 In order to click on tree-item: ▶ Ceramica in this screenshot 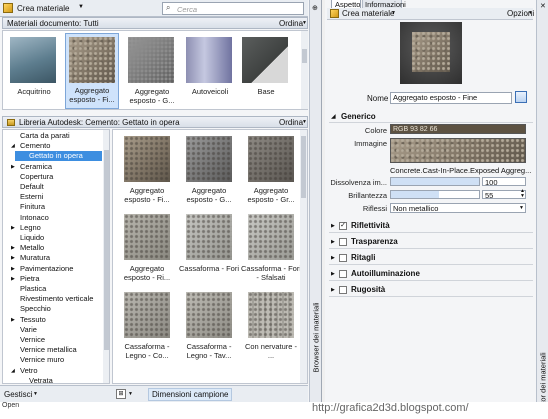, I will do `click(52, 167)`.